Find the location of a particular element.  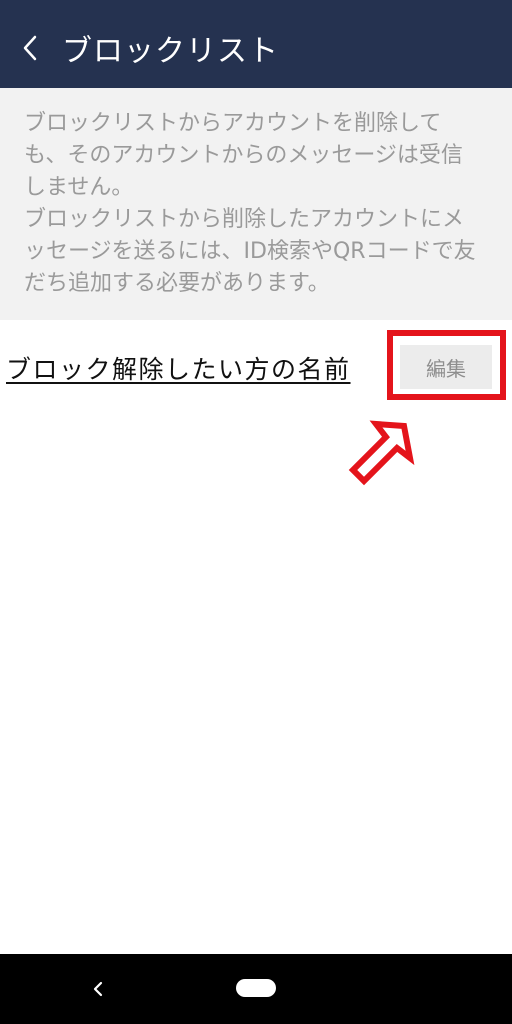

blocked-account-name: ブロック解除したい方の名前 is located at coordinates (178, 369).